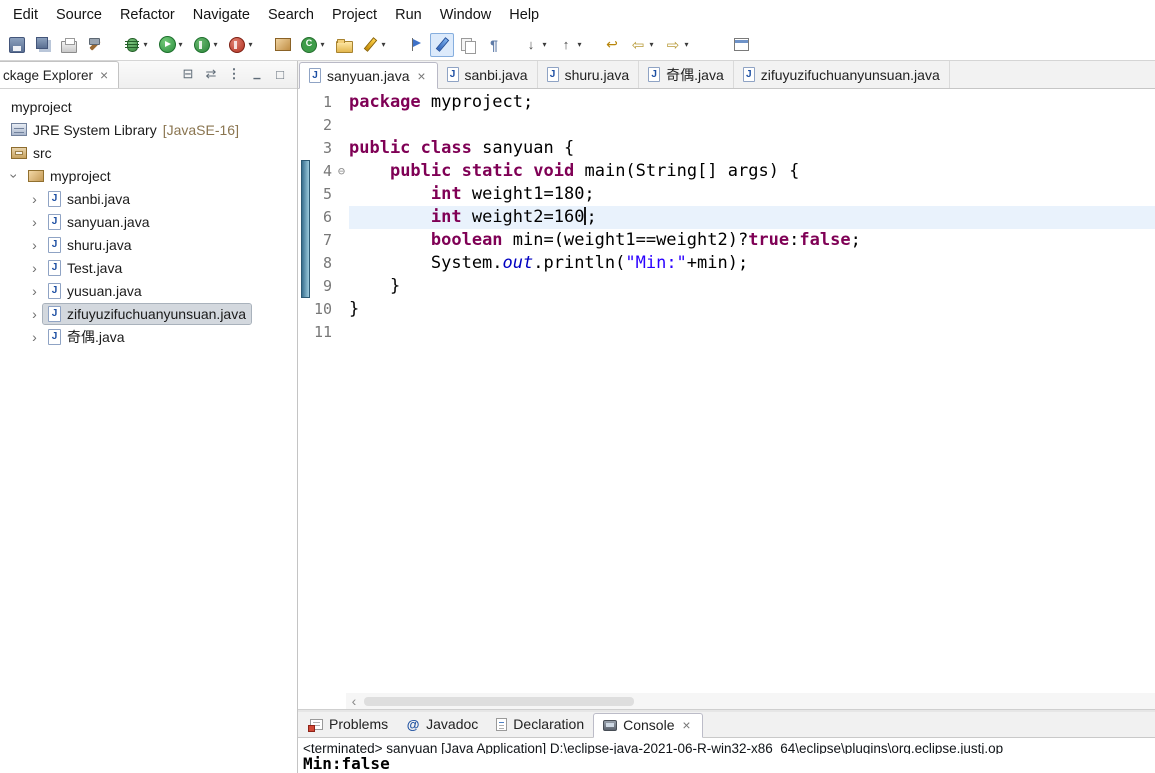 This screenshot has width=1155, height=773. I want to click on code-line-1: 1 package myproject;, so click(726, 102).